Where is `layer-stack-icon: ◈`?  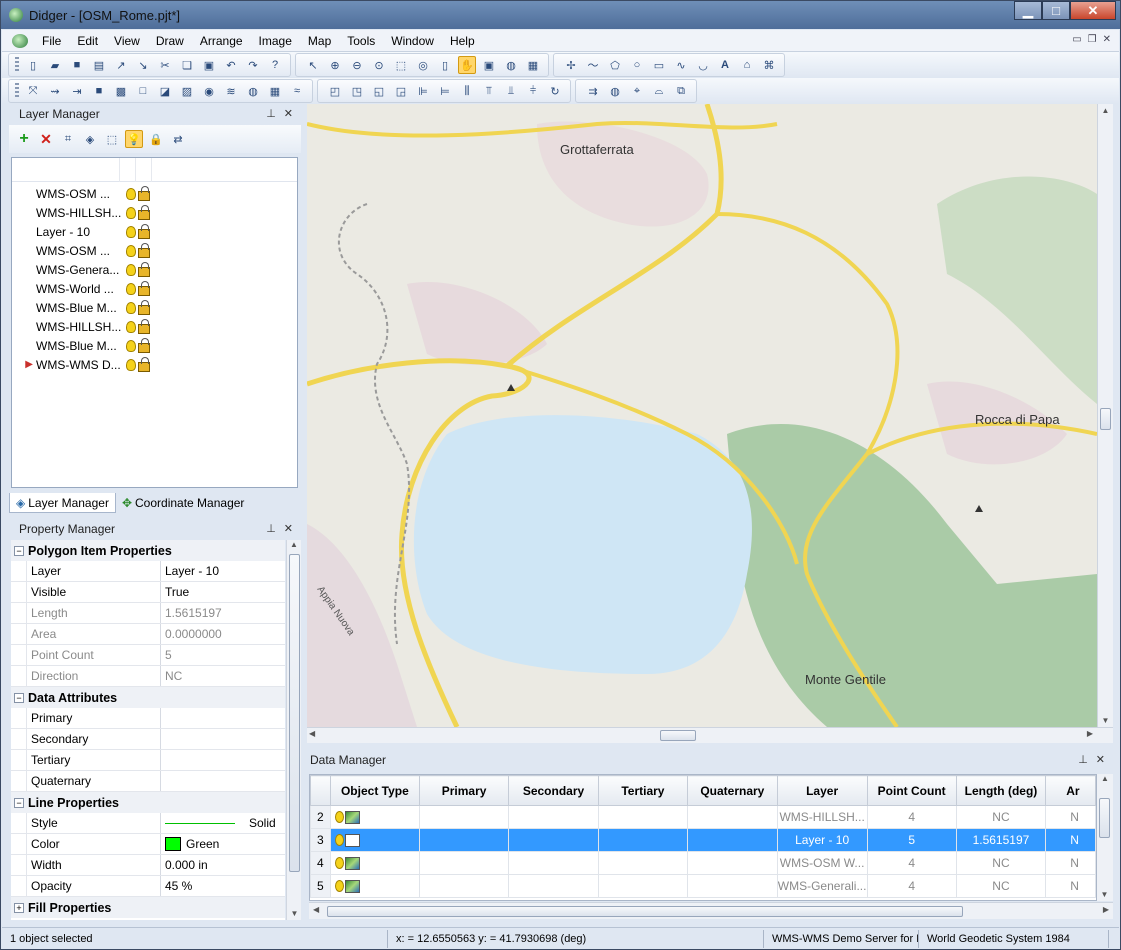 layer-stack-icon: ◈ is located at coordinates (90, 139).